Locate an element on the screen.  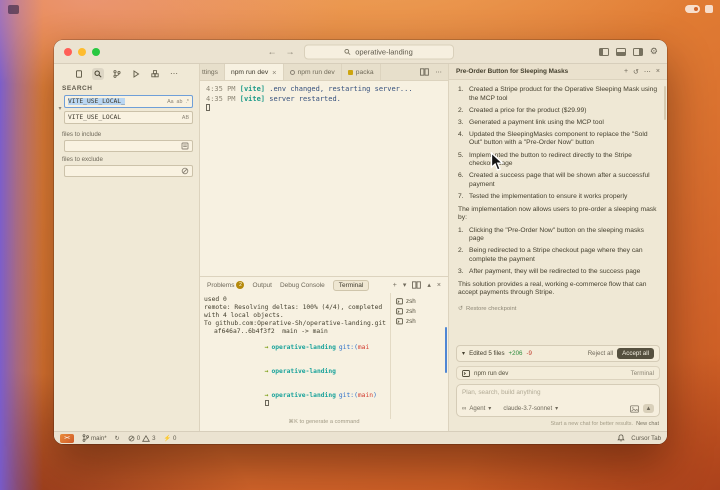
model-selector: claude-3.7-sonnet is located at coordinates (527, 408).